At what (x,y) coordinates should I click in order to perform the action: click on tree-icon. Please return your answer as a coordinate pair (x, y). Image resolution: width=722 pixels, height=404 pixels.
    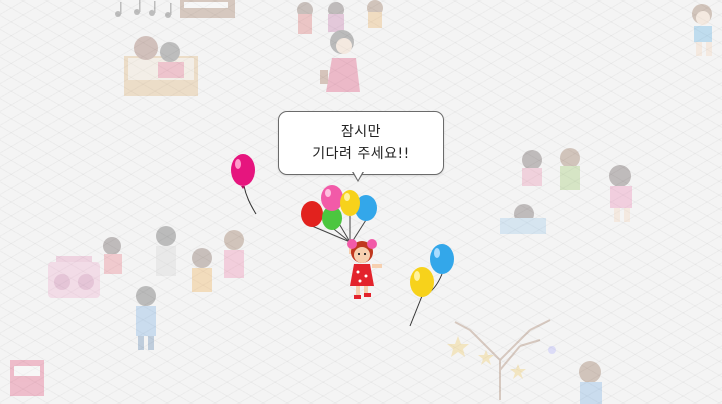
    Looking at the image, I should click on (502, 359).